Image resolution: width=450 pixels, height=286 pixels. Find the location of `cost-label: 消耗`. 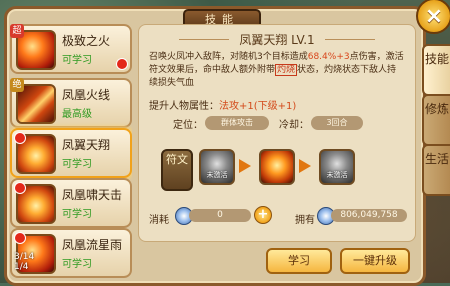

cost-label: 消耗 is located at coordinates (159, 220).